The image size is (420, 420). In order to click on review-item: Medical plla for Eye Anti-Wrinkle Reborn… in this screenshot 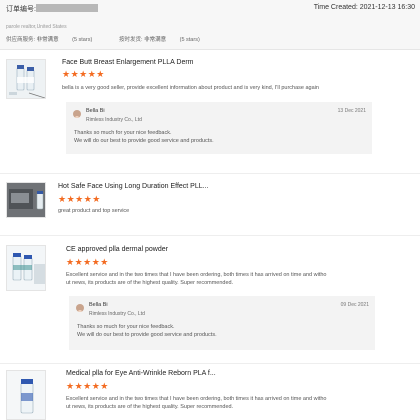, I will do `click(210, 392)`.